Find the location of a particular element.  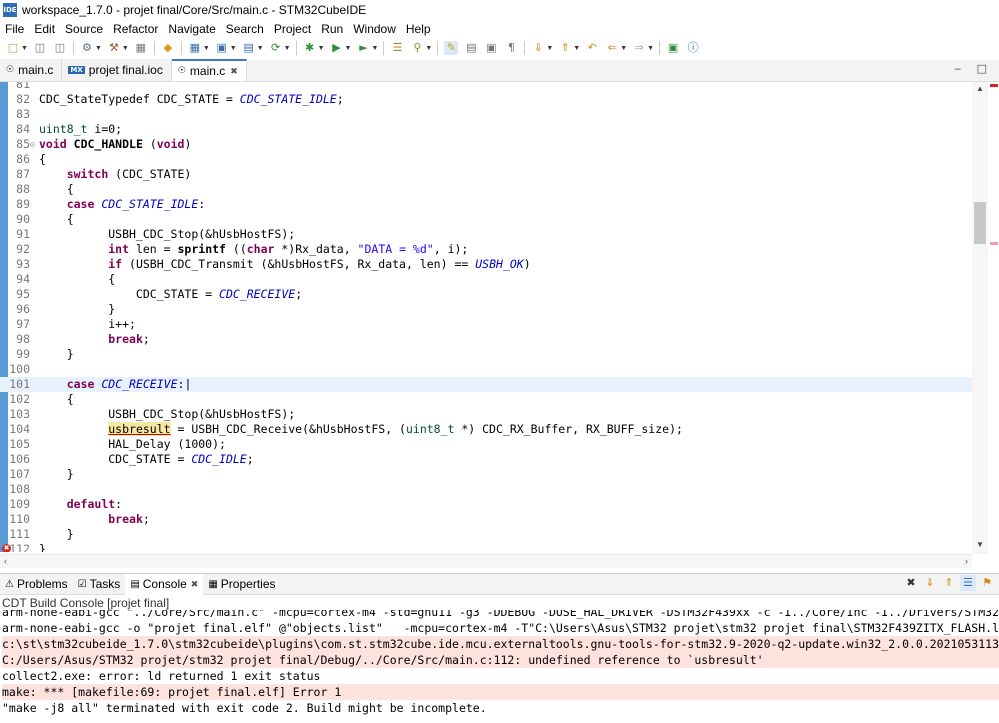

code-line: 87 switch (CDC_STATE) is located at coordinates (486, 174).